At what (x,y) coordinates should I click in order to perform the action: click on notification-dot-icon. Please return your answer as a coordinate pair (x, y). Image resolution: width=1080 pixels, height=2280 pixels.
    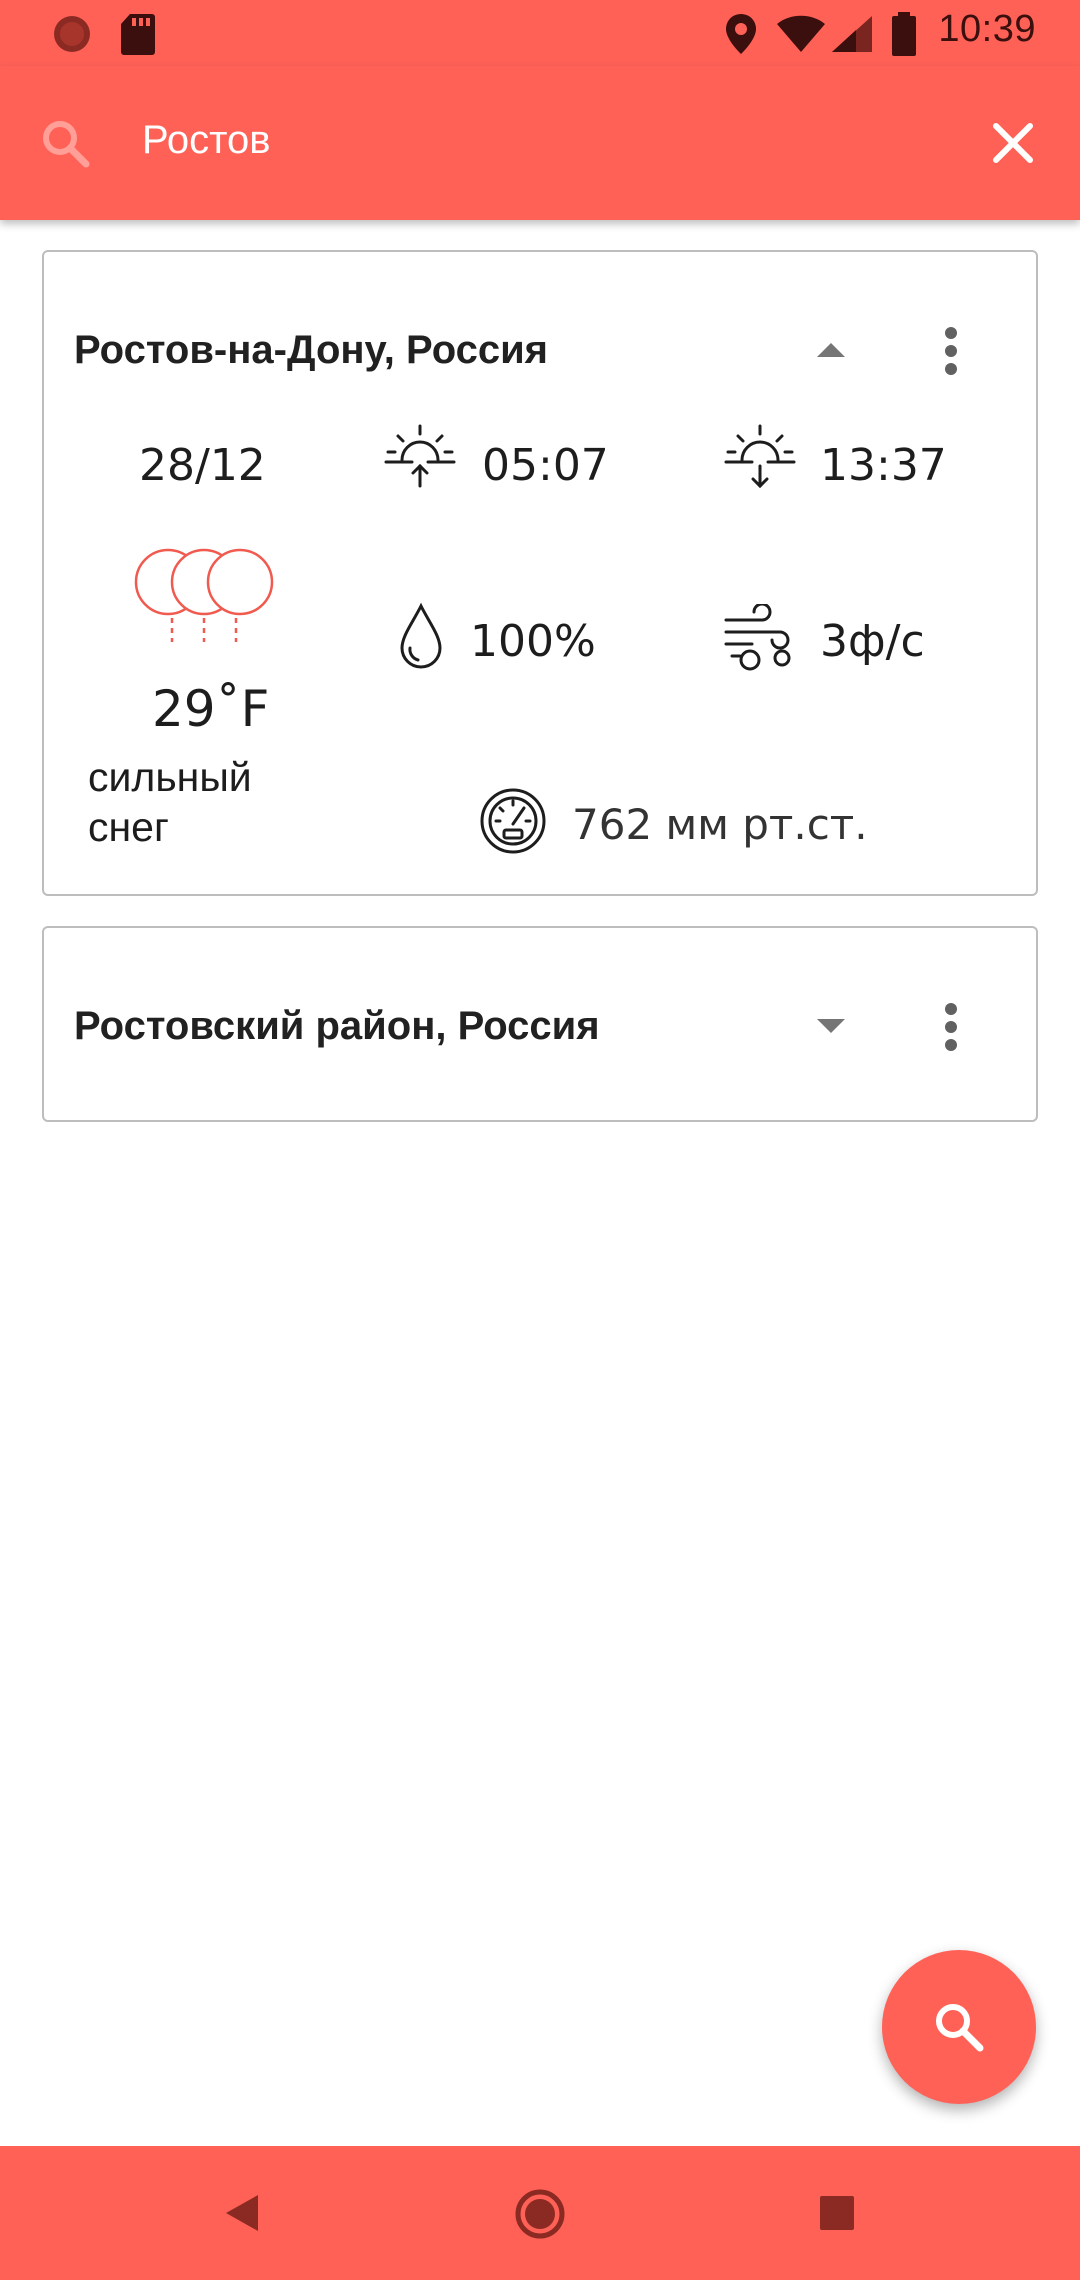
    Looking at the image, I should click on (72, 34).